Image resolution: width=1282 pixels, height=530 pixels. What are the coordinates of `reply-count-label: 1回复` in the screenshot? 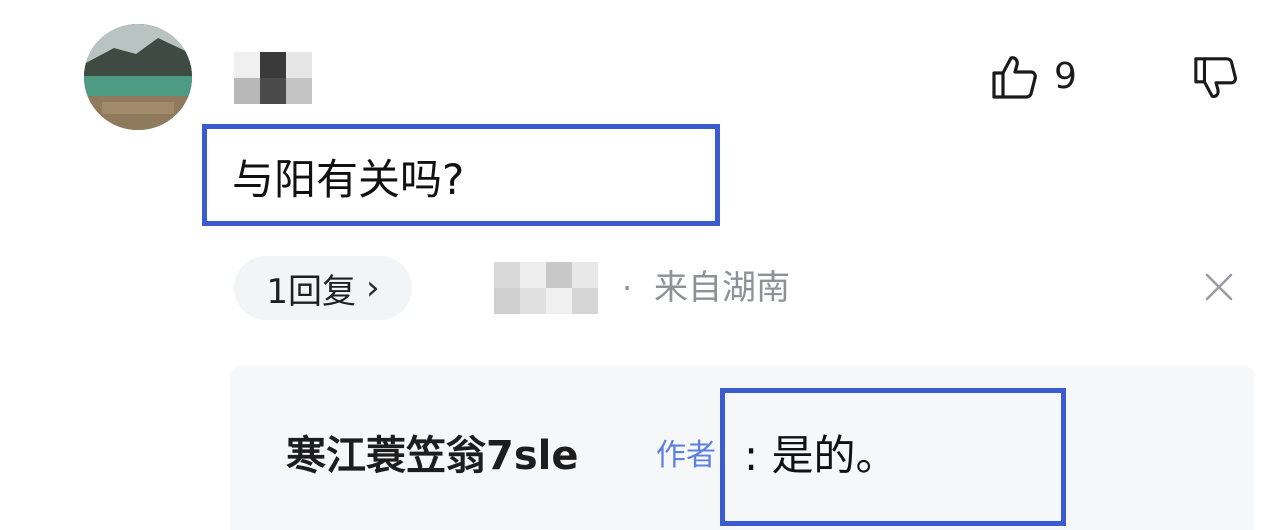 It's located at (311, 291).